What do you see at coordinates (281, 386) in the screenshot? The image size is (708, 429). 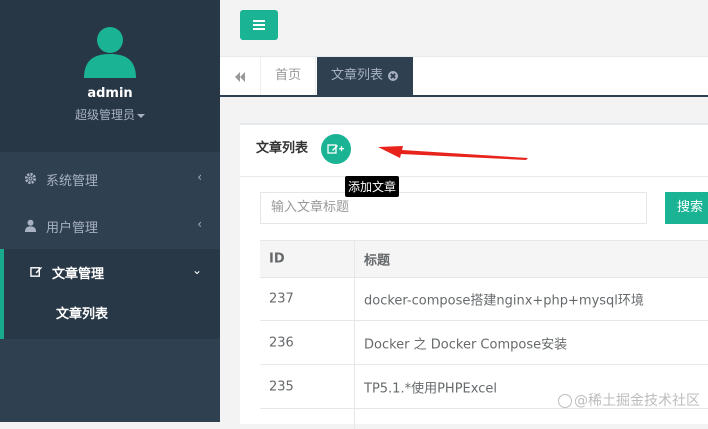 I see `cell-id: 235` at bounding box center [281, 386].